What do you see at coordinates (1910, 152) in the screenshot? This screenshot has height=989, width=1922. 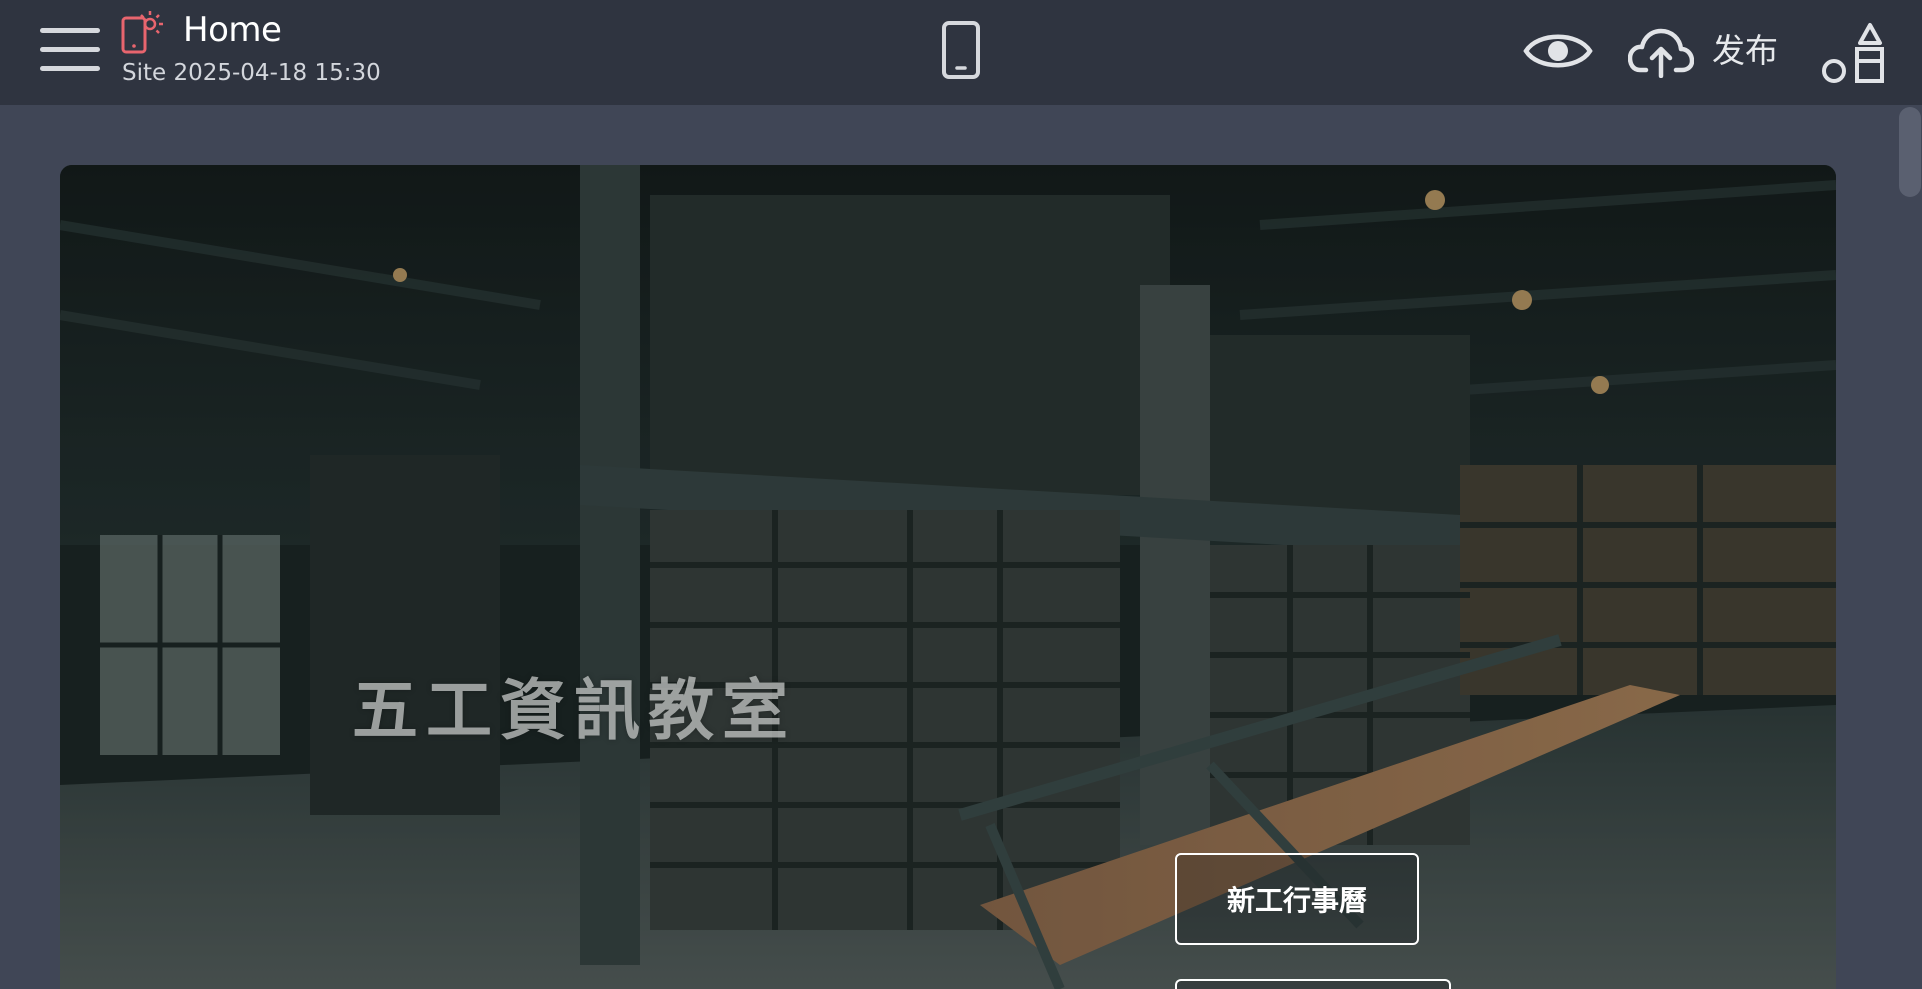 I see `scrollbar-thumb` at bounding box center [1910, 152].